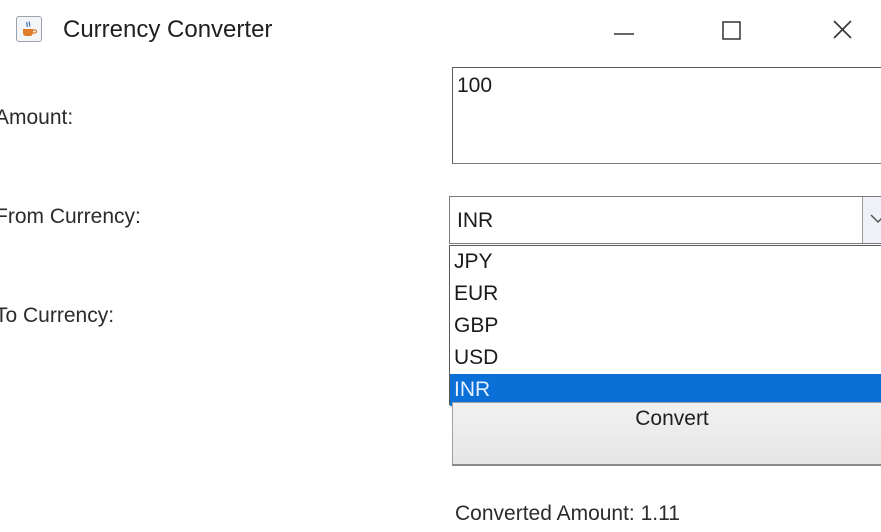  I want to click on maximize-icon, so click(731, 30).